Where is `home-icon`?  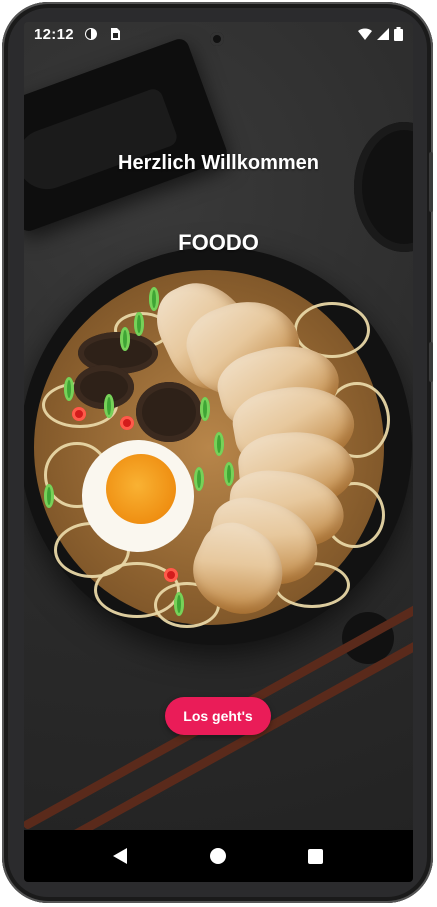
home-icon is located at coordinates (218, 856).